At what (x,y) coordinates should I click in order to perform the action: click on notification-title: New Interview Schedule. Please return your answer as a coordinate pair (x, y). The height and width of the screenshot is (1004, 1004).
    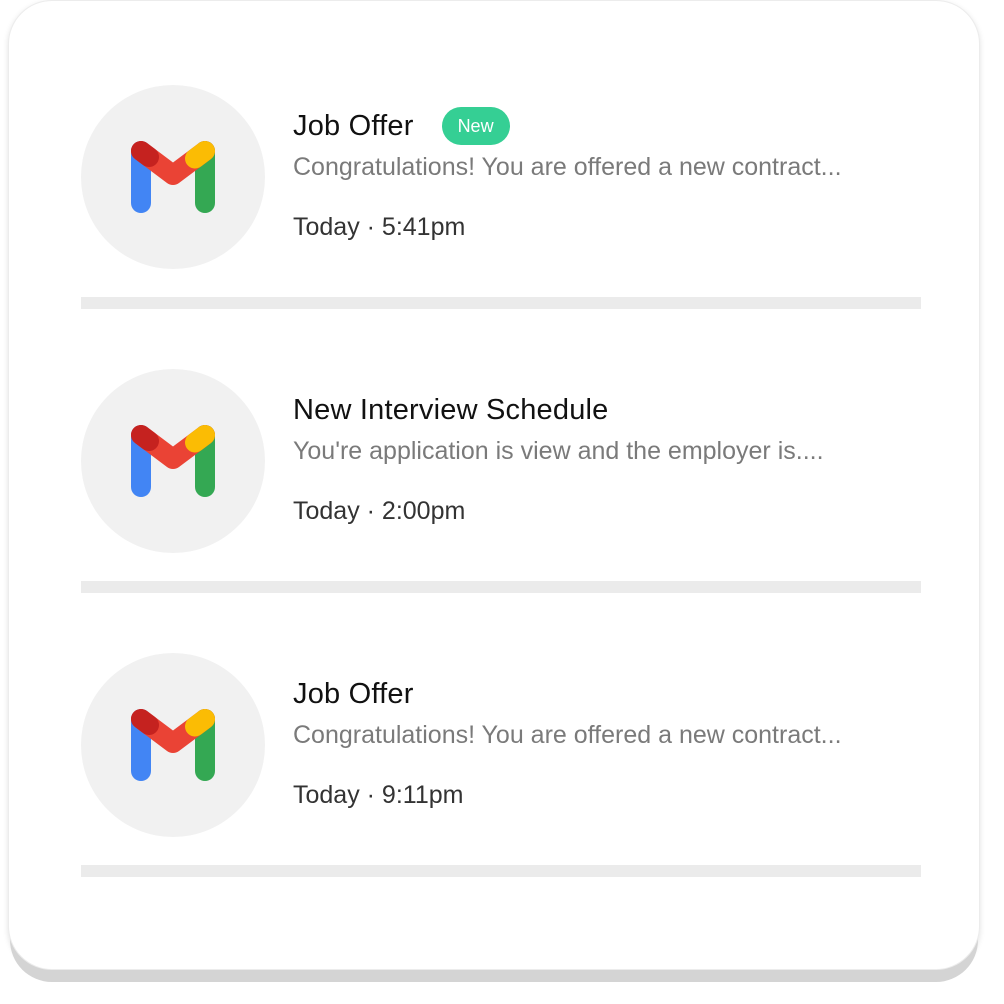
    Looking at the image, I should click on (451, 409).